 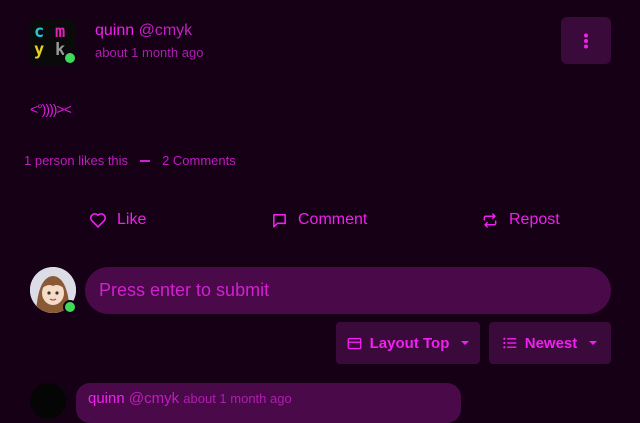 I want to click on current-user-avatar, so click(x=53, y=290).